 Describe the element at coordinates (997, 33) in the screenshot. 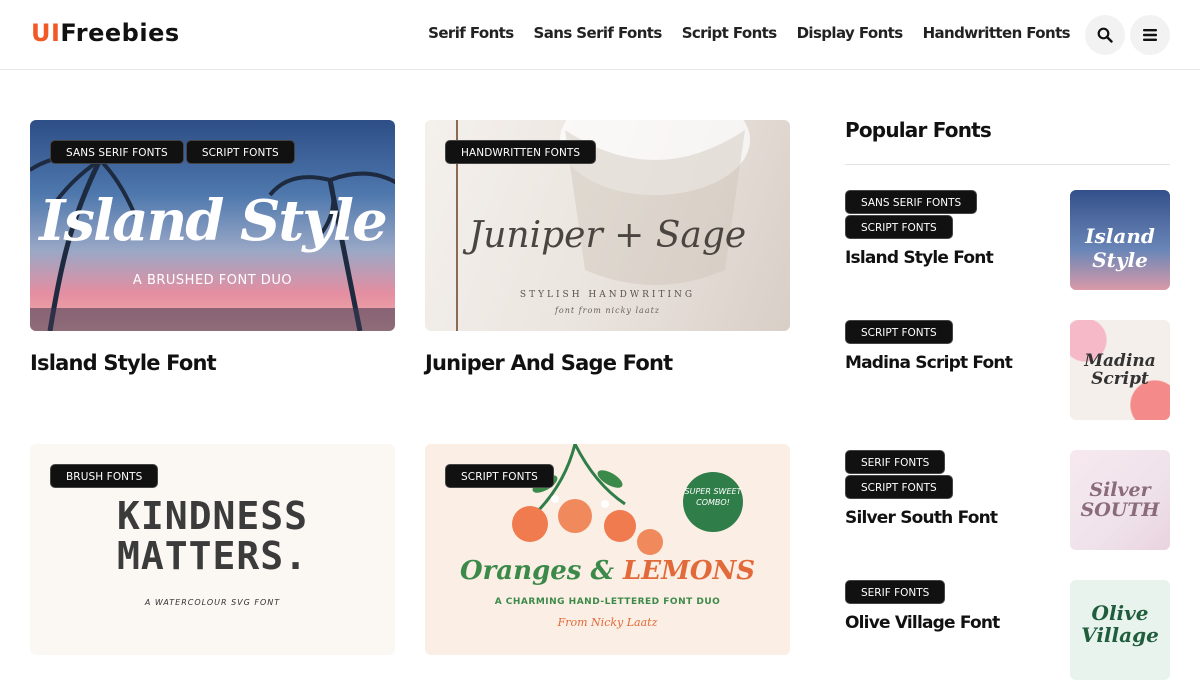

I see `nav-handwritten-fonts: Handwritten Fonts` at that location.